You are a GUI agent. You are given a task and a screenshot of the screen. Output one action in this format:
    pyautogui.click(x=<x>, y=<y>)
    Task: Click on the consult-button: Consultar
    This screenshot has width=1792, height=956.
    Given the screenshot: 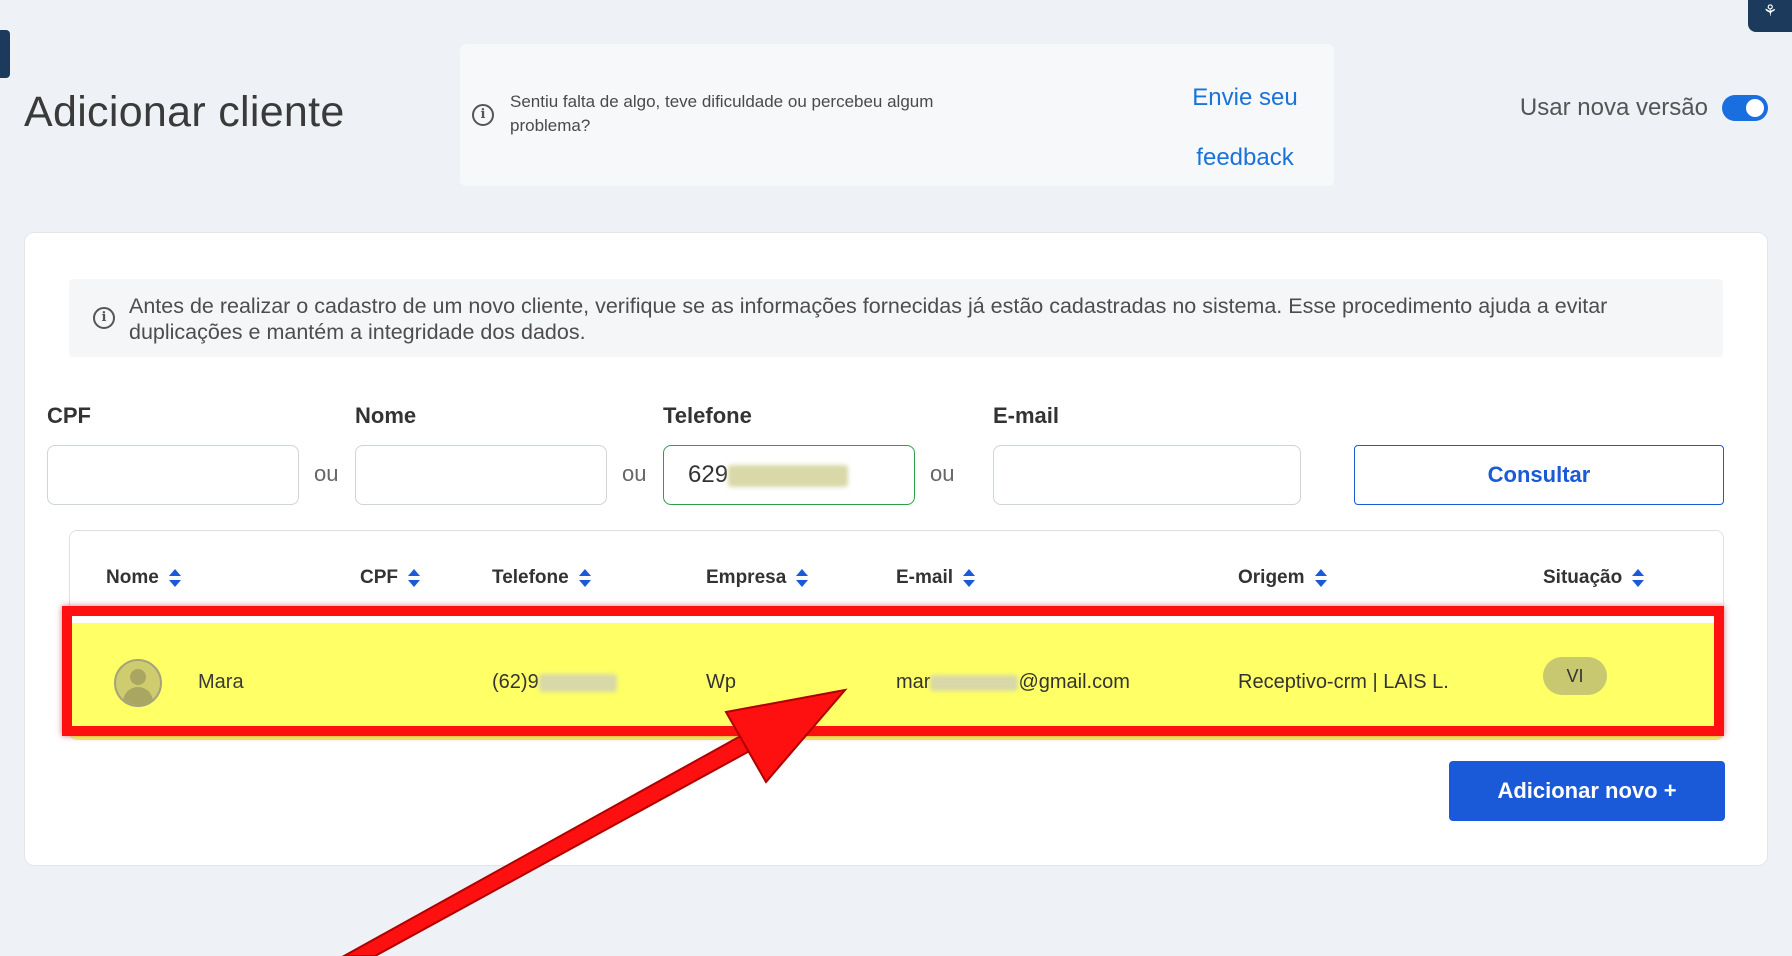 What is the action you would take?
    pyautogui.click(x=1539, y=475)
    